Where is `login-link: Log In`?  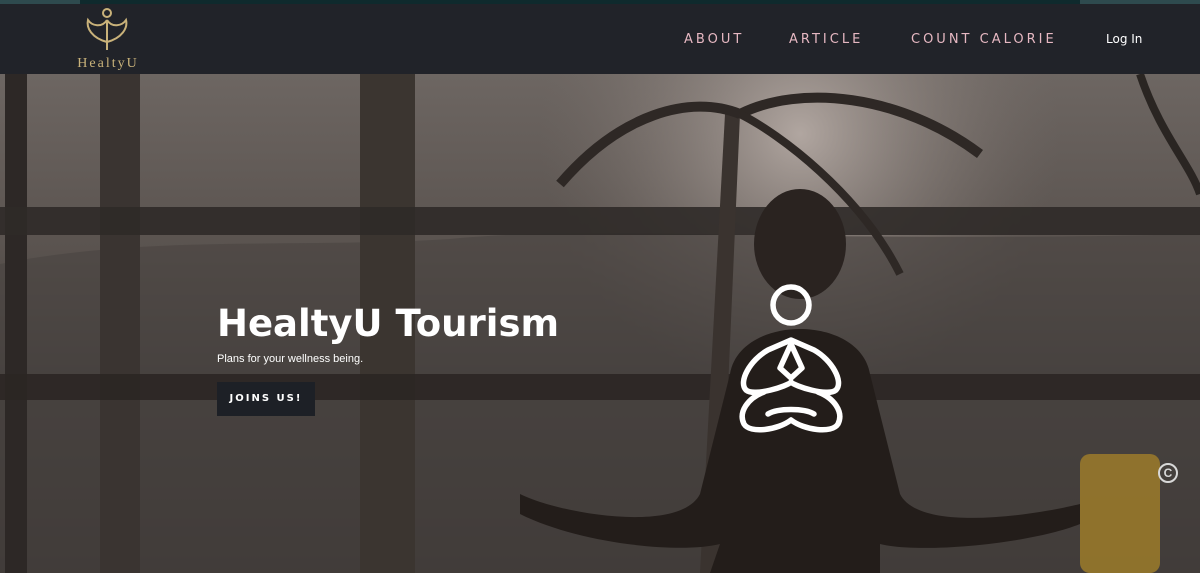 login-link: Log In is located at coordinates (1124, 39).